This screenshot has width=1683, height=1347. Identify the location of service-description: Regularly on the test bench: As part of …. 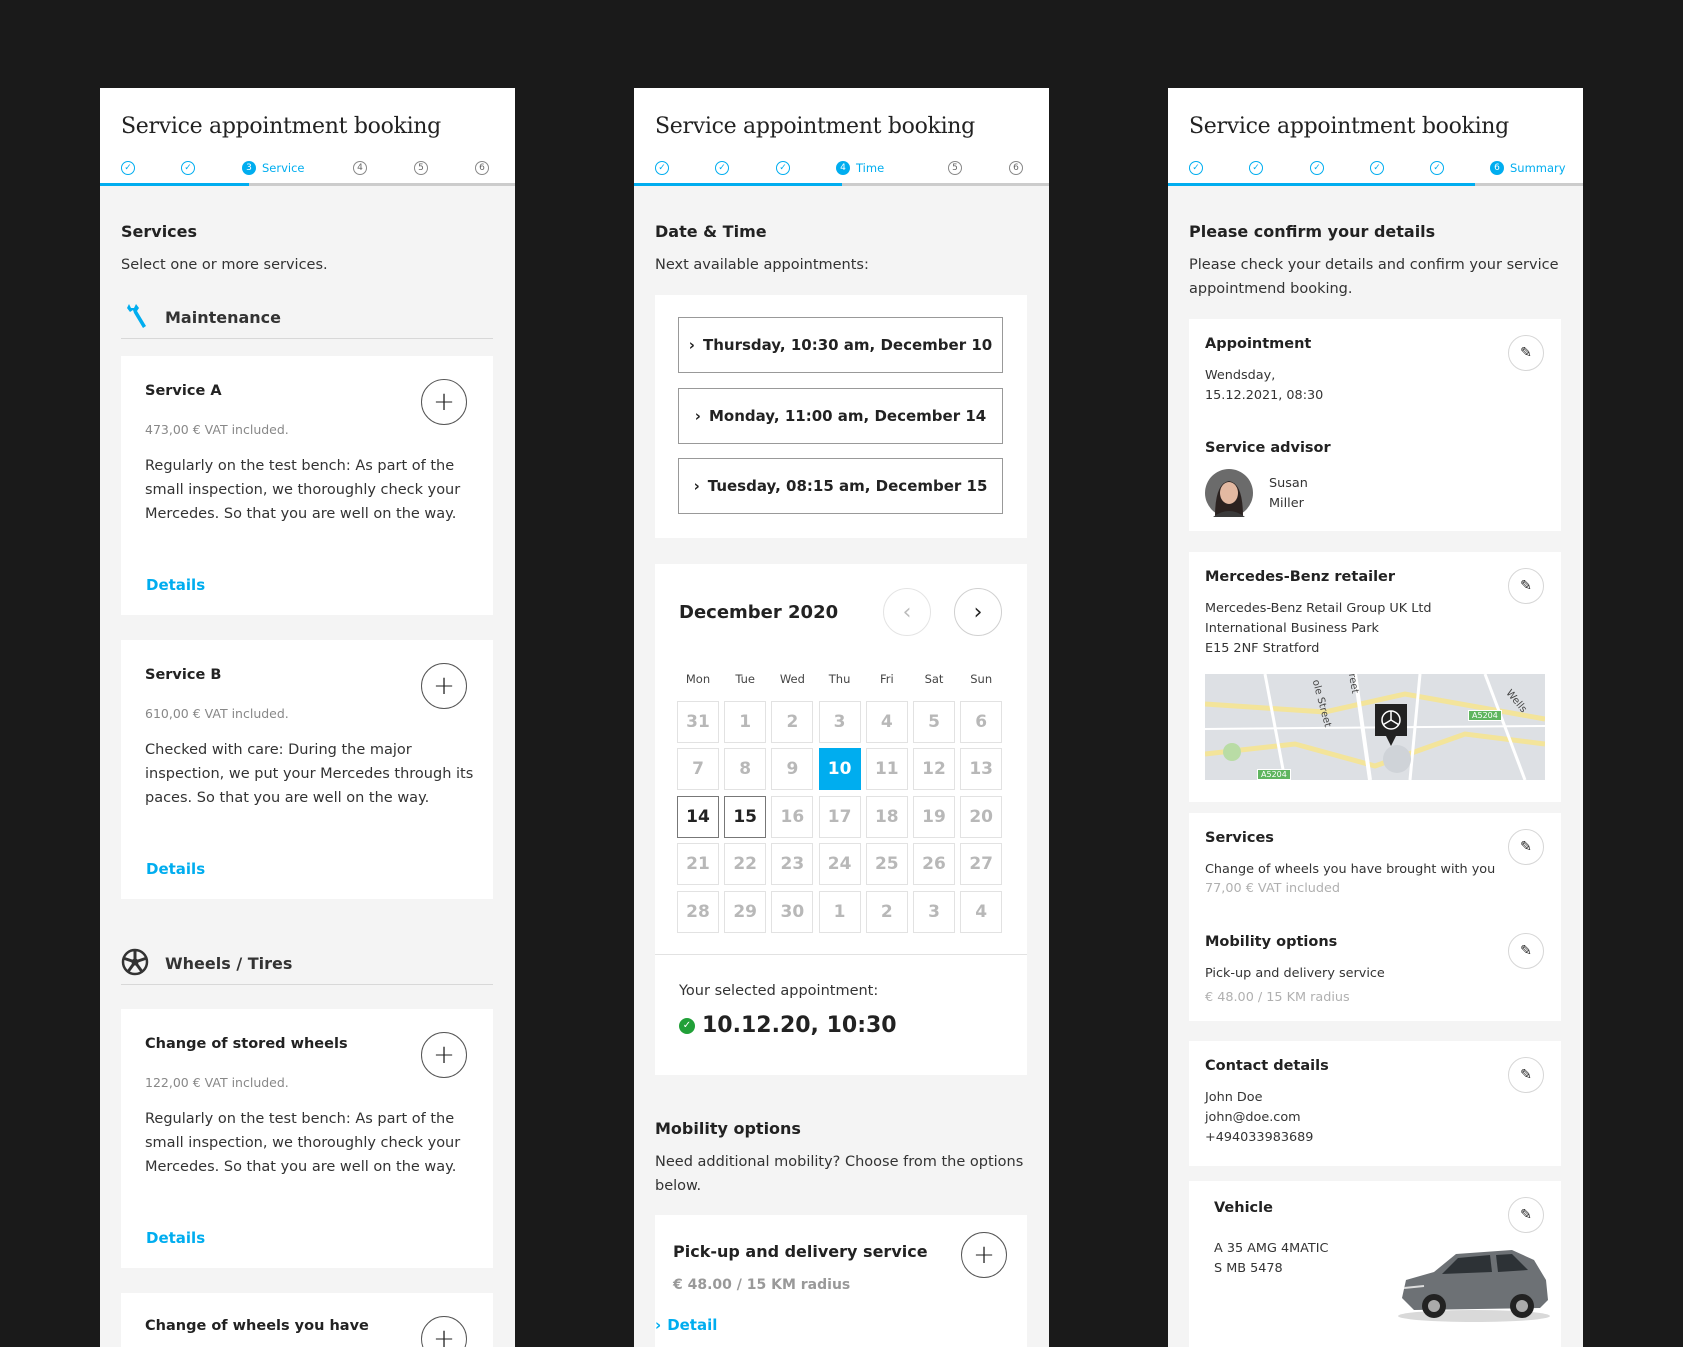
(303, 1143).